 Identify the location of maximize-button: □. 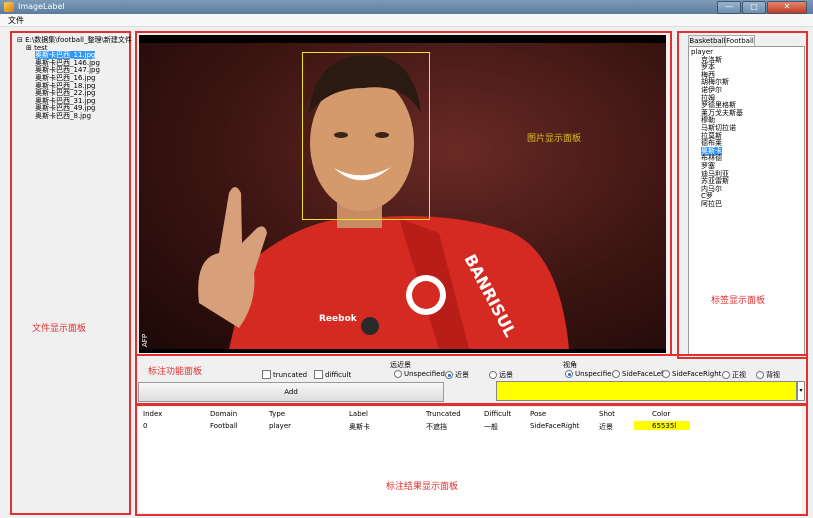
(754, 7).